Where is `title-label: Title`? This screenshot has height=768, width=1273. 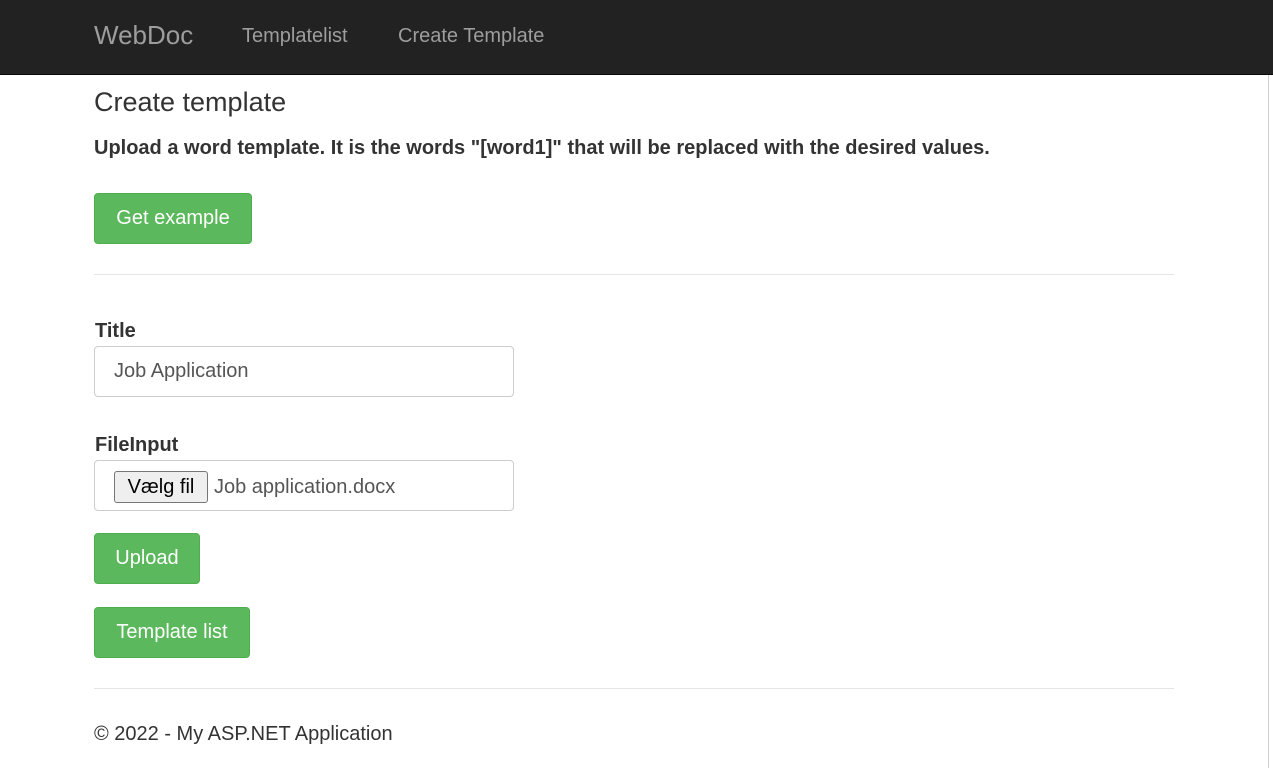
title-label: Title is located at coordinates (115, 331).